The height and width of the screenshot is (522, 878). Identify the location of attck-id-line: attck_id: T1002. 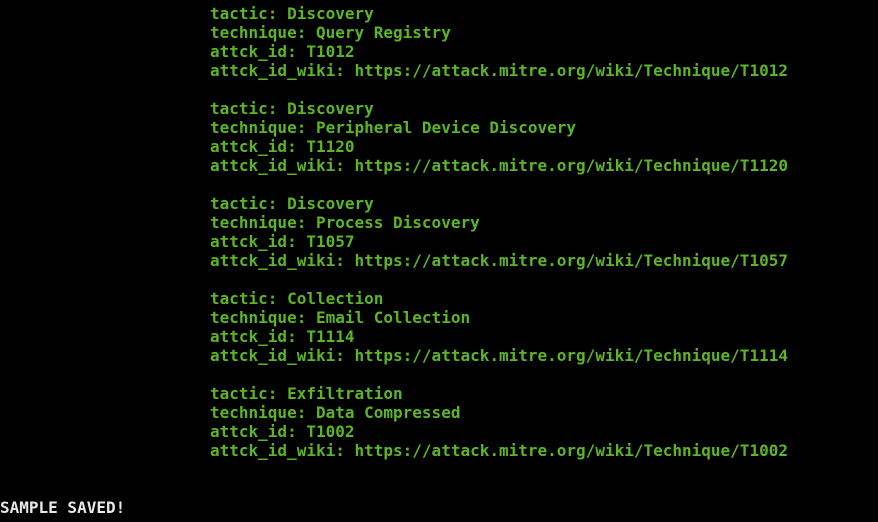
(282, 431).